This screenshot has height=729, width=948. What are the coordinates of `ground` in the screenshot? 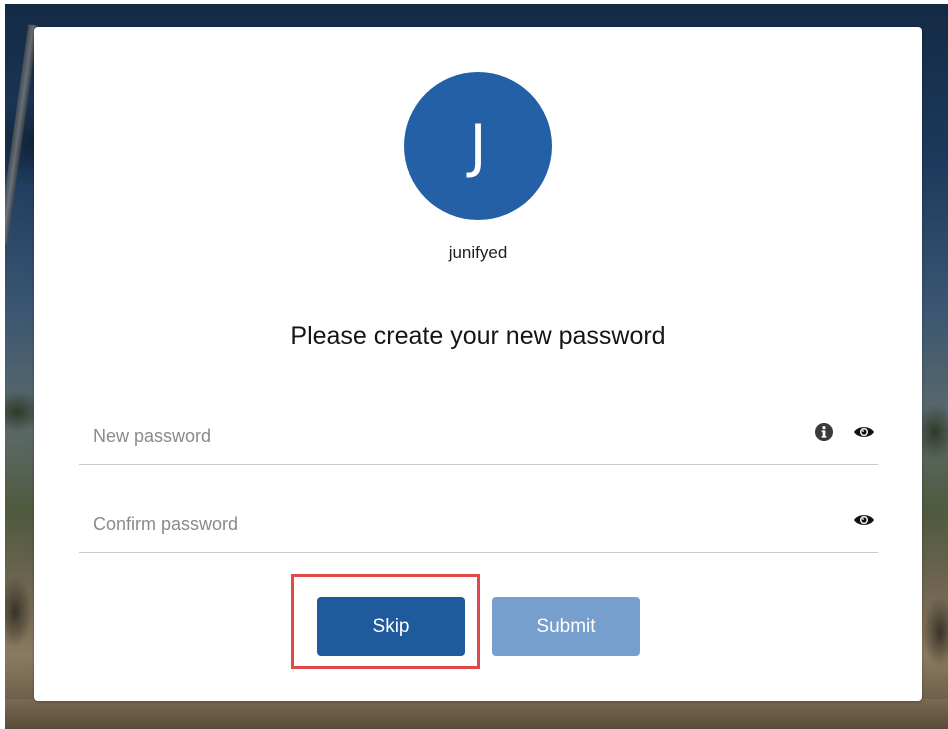 It's located at (476, 714).